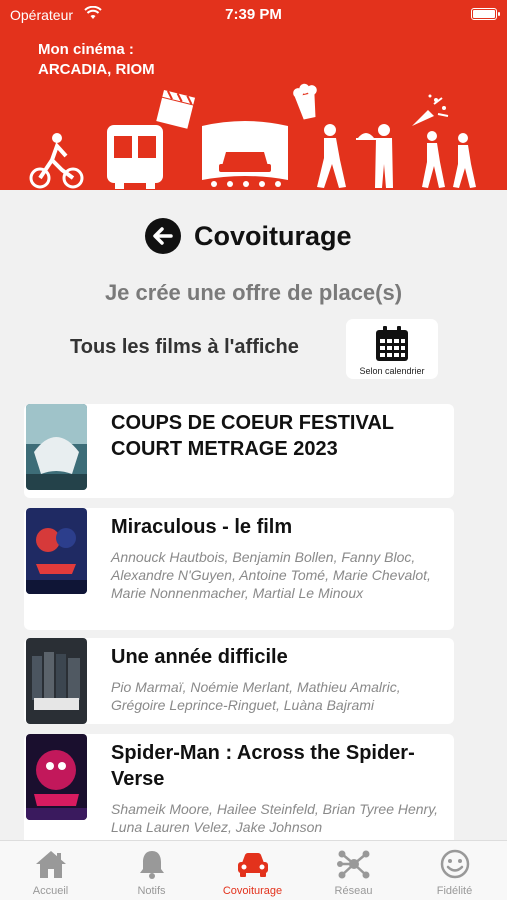 This screenshot has height=900, width=507. What do you see at coordinates (184, 347) in the screenshot?
I see `films-filter-label: Tous les films à l'affiche` at bounding box center [184, 347].